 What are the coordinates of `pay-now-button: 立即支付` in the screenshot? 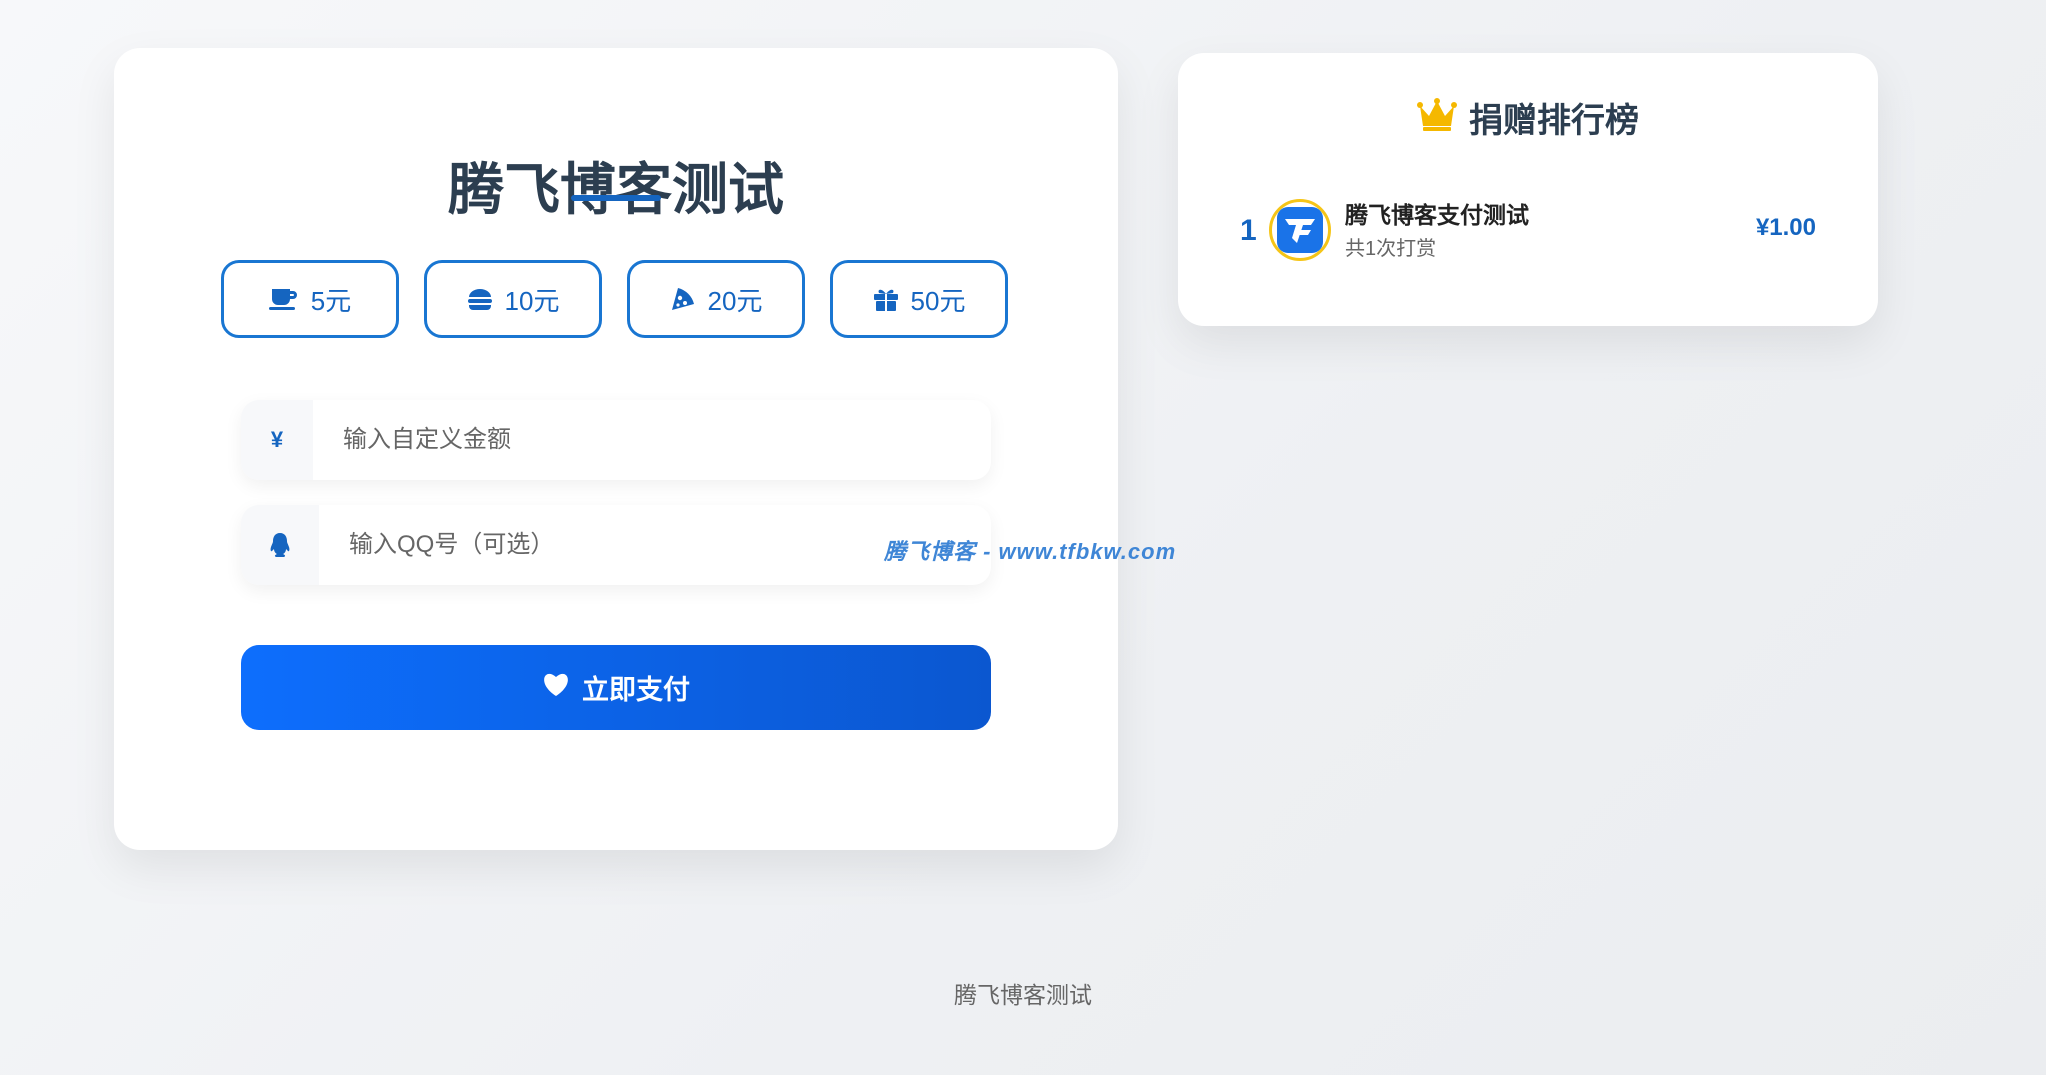 It's located at (616, 687).